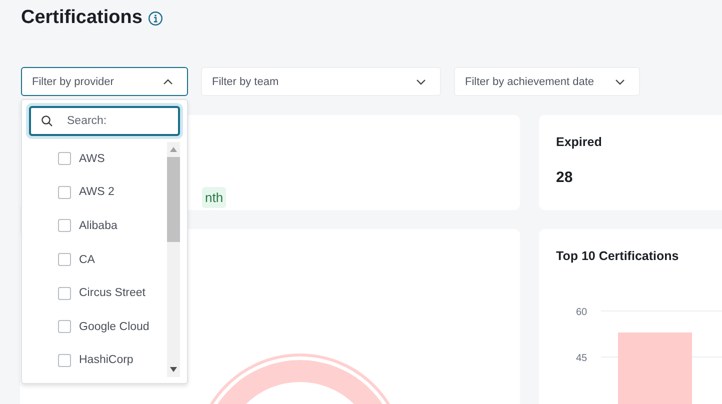 The height and width of the screenshot is (404, 722). Describe the element at coordinates (110, 360) in the screenshot. I see `checkbox-option: HashiCorp` at that location.